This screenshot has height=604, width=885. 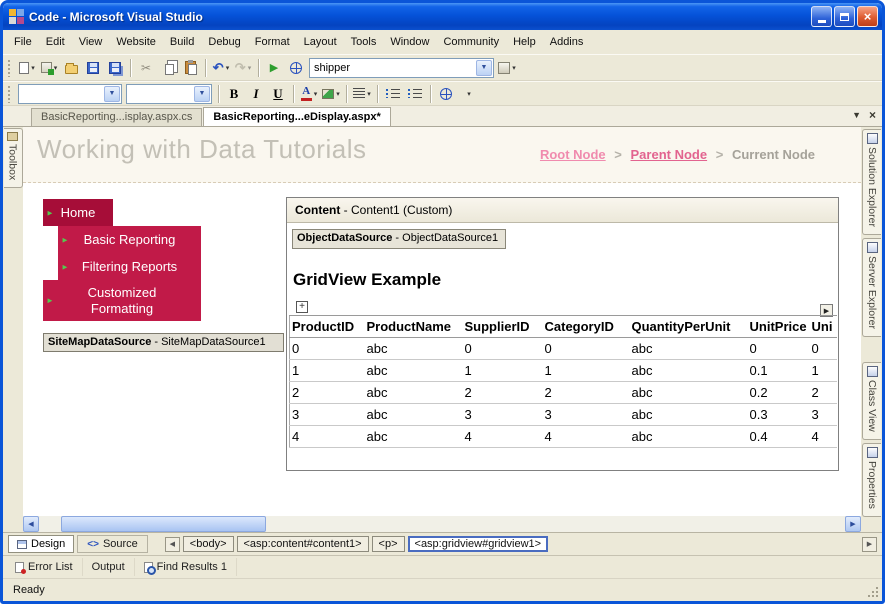 I want to click on resize-grip, so click(x=873, y=592).